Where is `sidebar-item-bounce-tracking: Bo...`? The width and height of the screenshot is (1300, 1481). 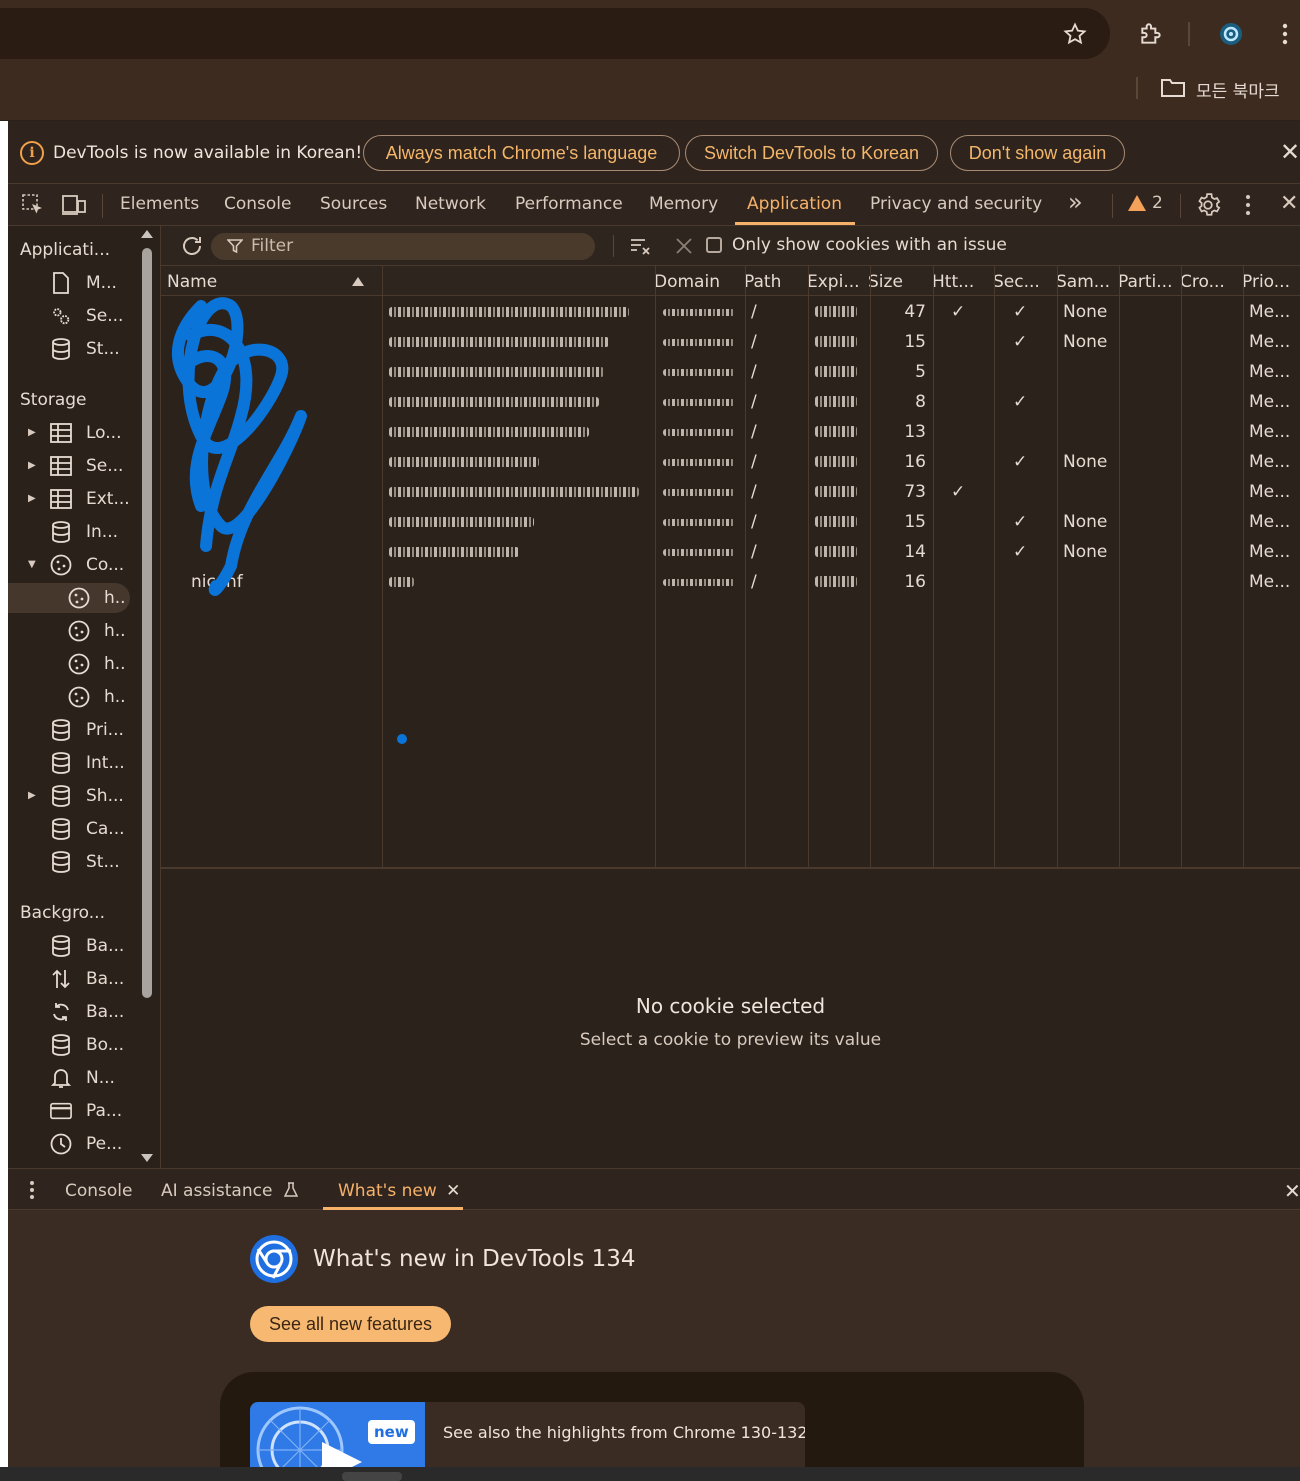
sidebar-item-bounce-tracking: Bo... is located at coordinates (69, 1045).